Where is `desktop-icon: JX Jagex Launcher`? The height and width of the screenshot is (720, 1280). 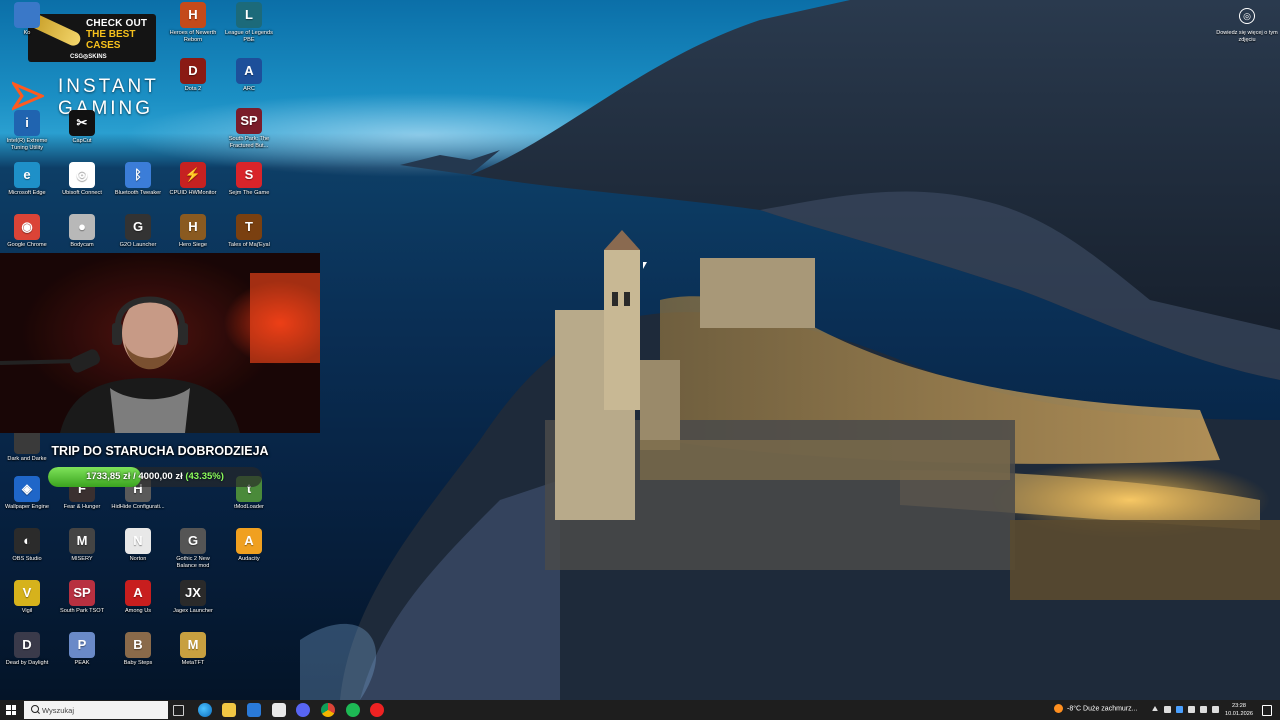 desktop-icon: JX Jagex Launcher is located at coordinates (193, 606).